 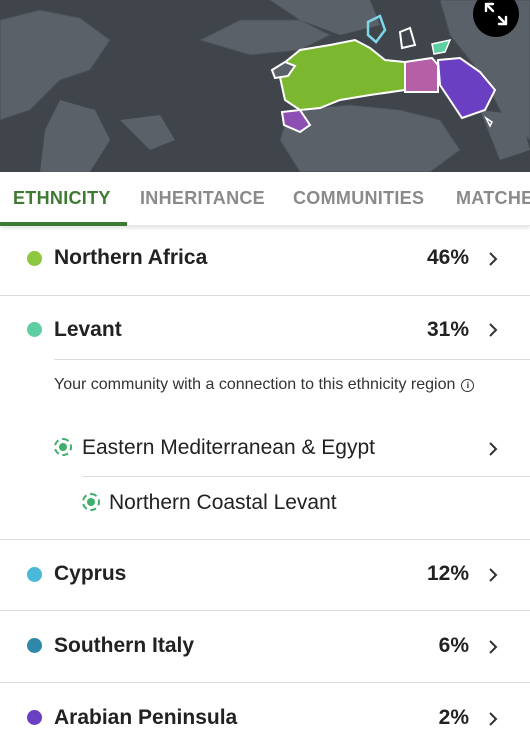 I want to click on region-percent: 12%, so click(x=447, y=573).